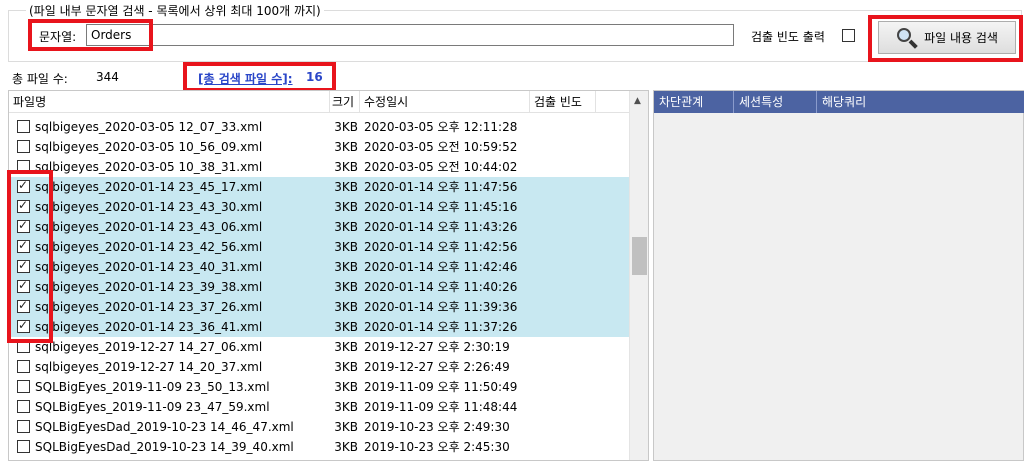 Image resolution: width=1024 pixels, height=461 pixels. What do you see at coordinates (169, 102) in the screenshot?
I see `column-header-filename: 파일명` at bounding box center [169, 102].